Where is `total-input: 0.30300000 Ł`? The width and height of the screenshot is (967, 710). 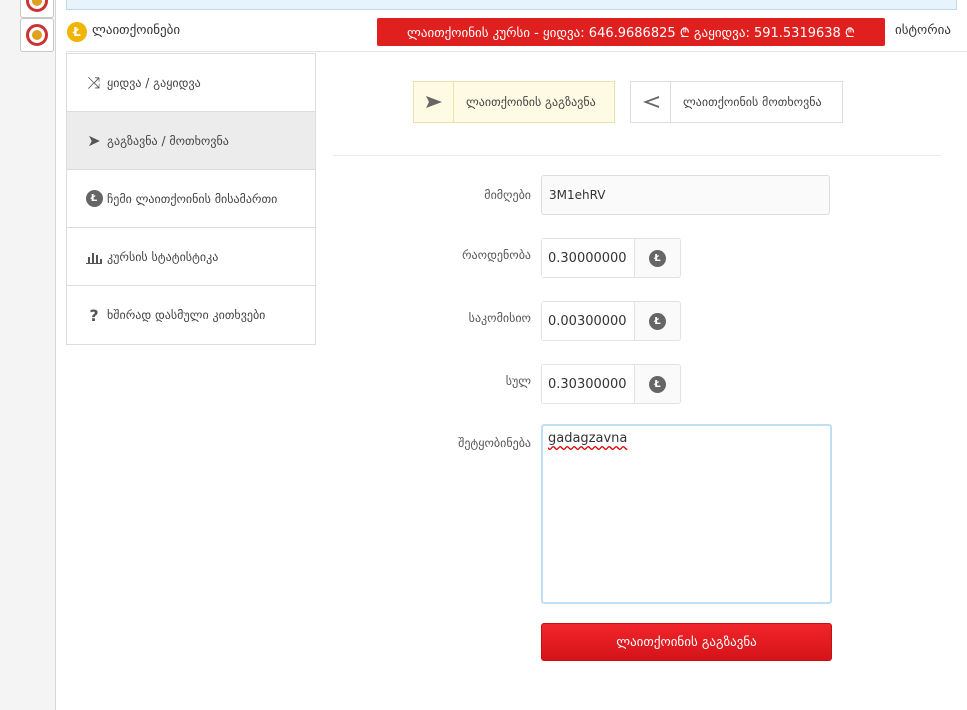 total-input: 0.30300000 Ł is located at coordinates (611, 384).